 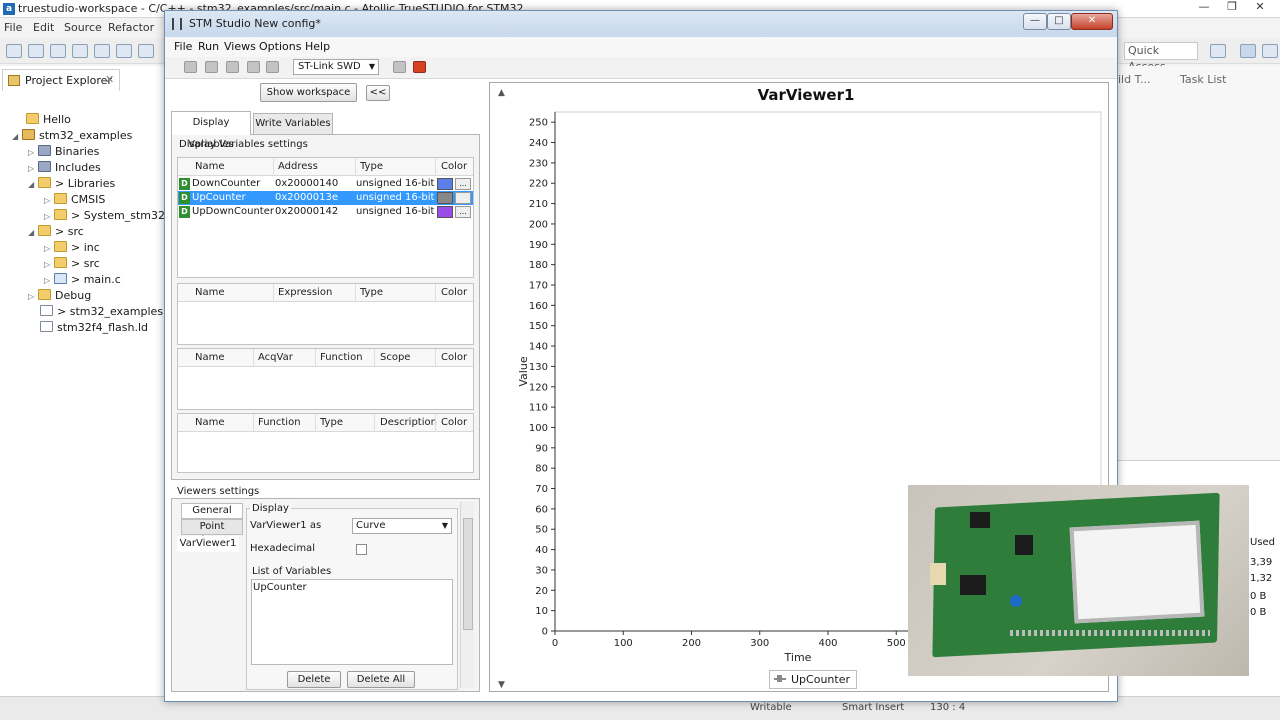 What do you see at coordinates (378, 93) in the screenshot?
I see `collapse-panel-button: <<` at bounding box center [378, 93].